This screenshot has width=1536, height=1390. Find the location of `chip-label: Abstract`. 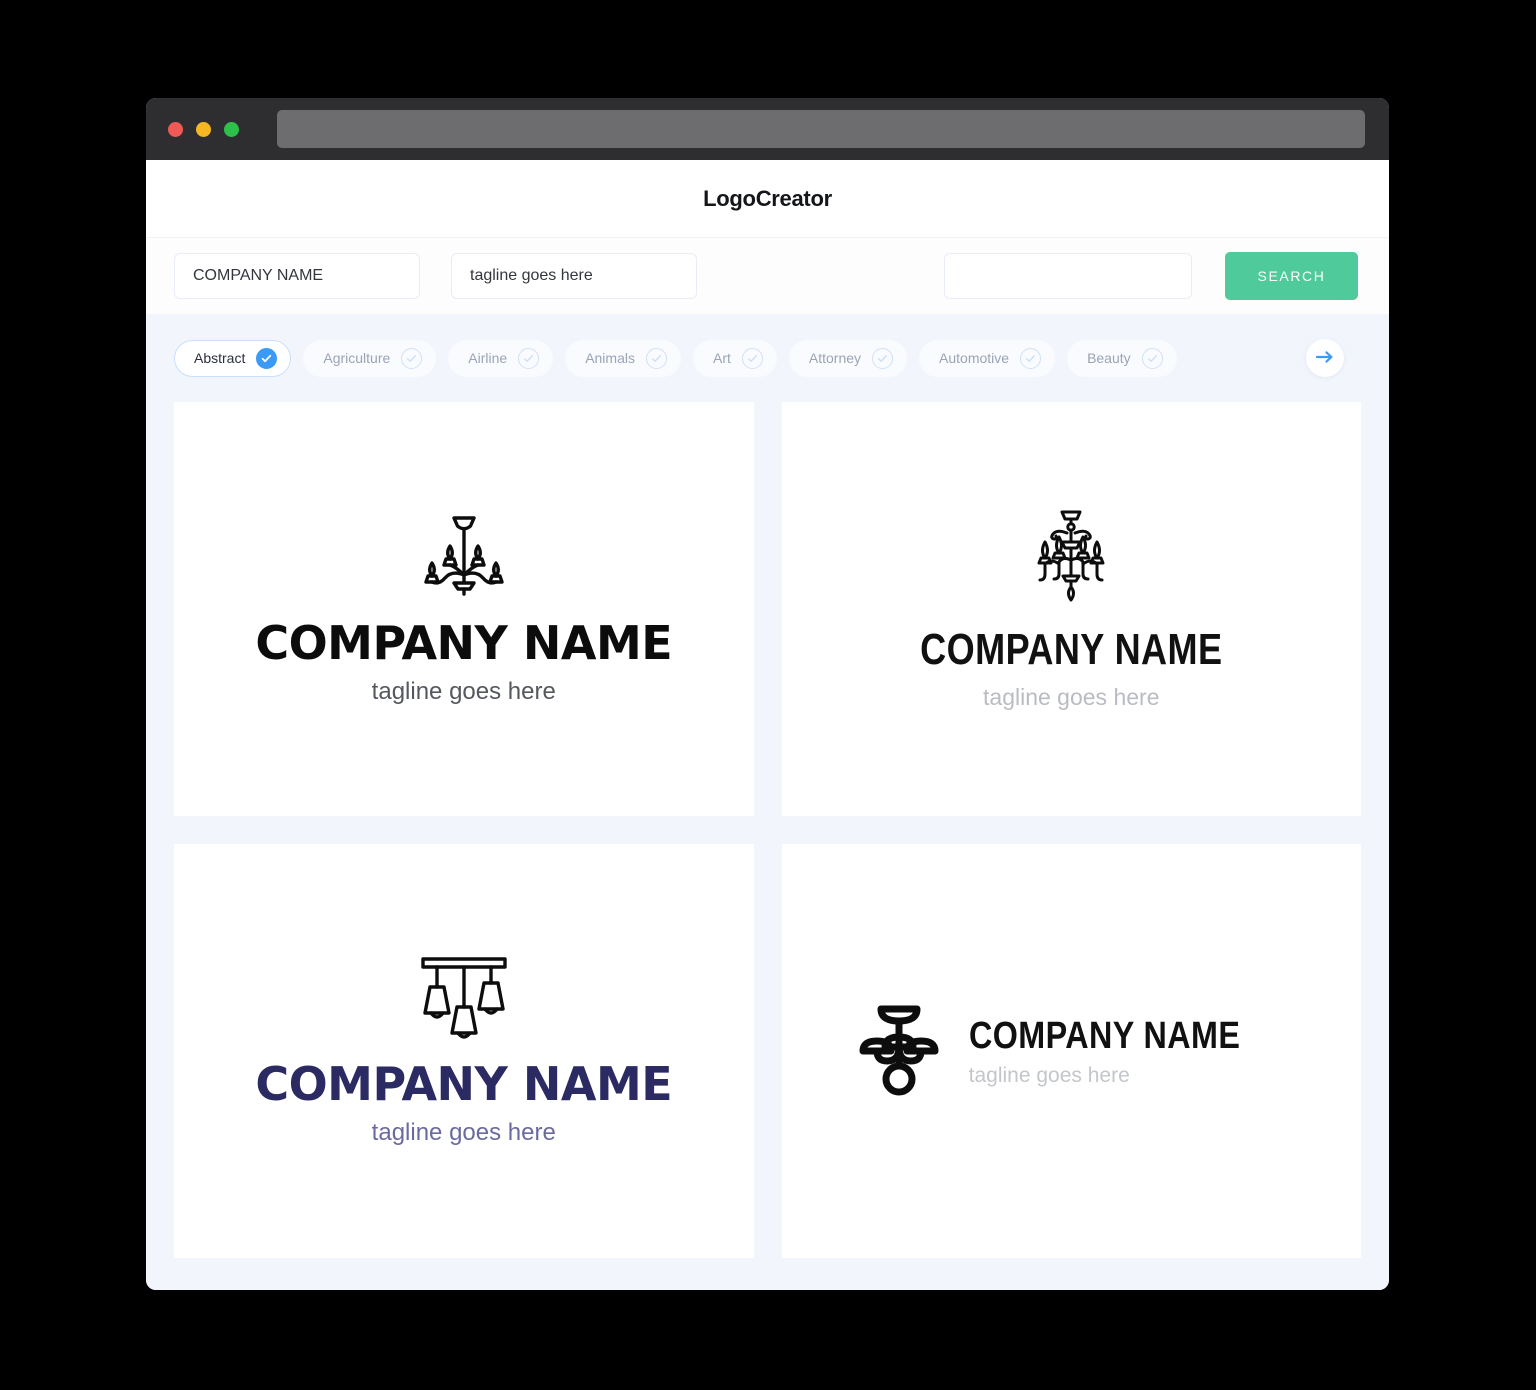

chip-label: Abstract is located at coordinates (220, 358).